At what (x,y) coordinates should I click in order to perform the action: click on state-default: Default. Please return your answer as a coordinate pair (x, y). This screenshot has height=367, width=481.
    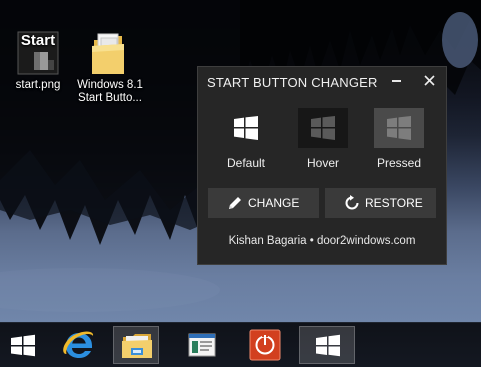
    Looking at the image, I should click on (246, 139).